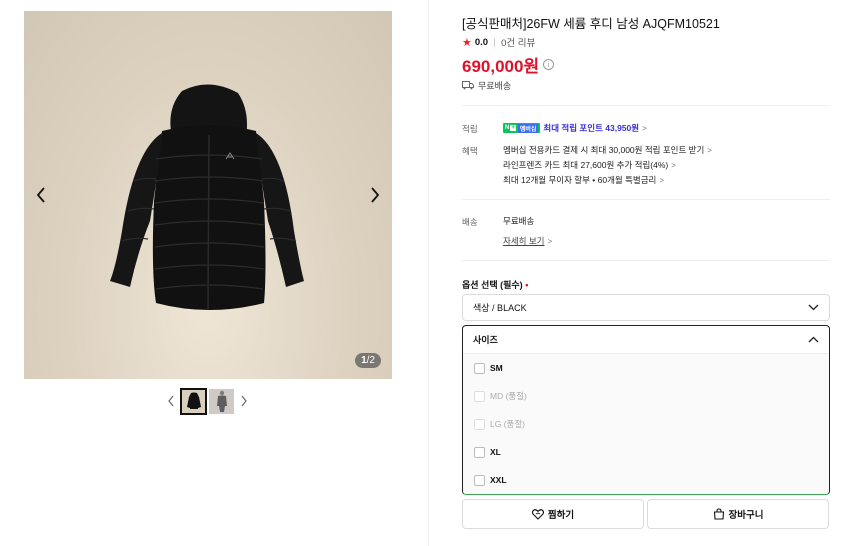  What do you see at coordinates (481, 42) in the screenshot?
I see `rating-score: 0.0` at bounding box center [481, 42].